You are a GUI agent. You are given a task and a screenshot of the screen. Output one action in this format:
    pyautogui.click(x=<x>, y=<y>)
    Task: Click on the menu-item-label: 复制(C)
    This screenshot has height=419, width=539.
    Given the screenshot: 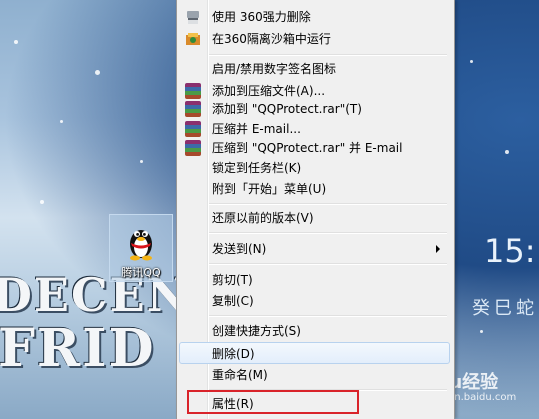 What is the action you would take?
    pyautogui.click(x=233, y=301)
    